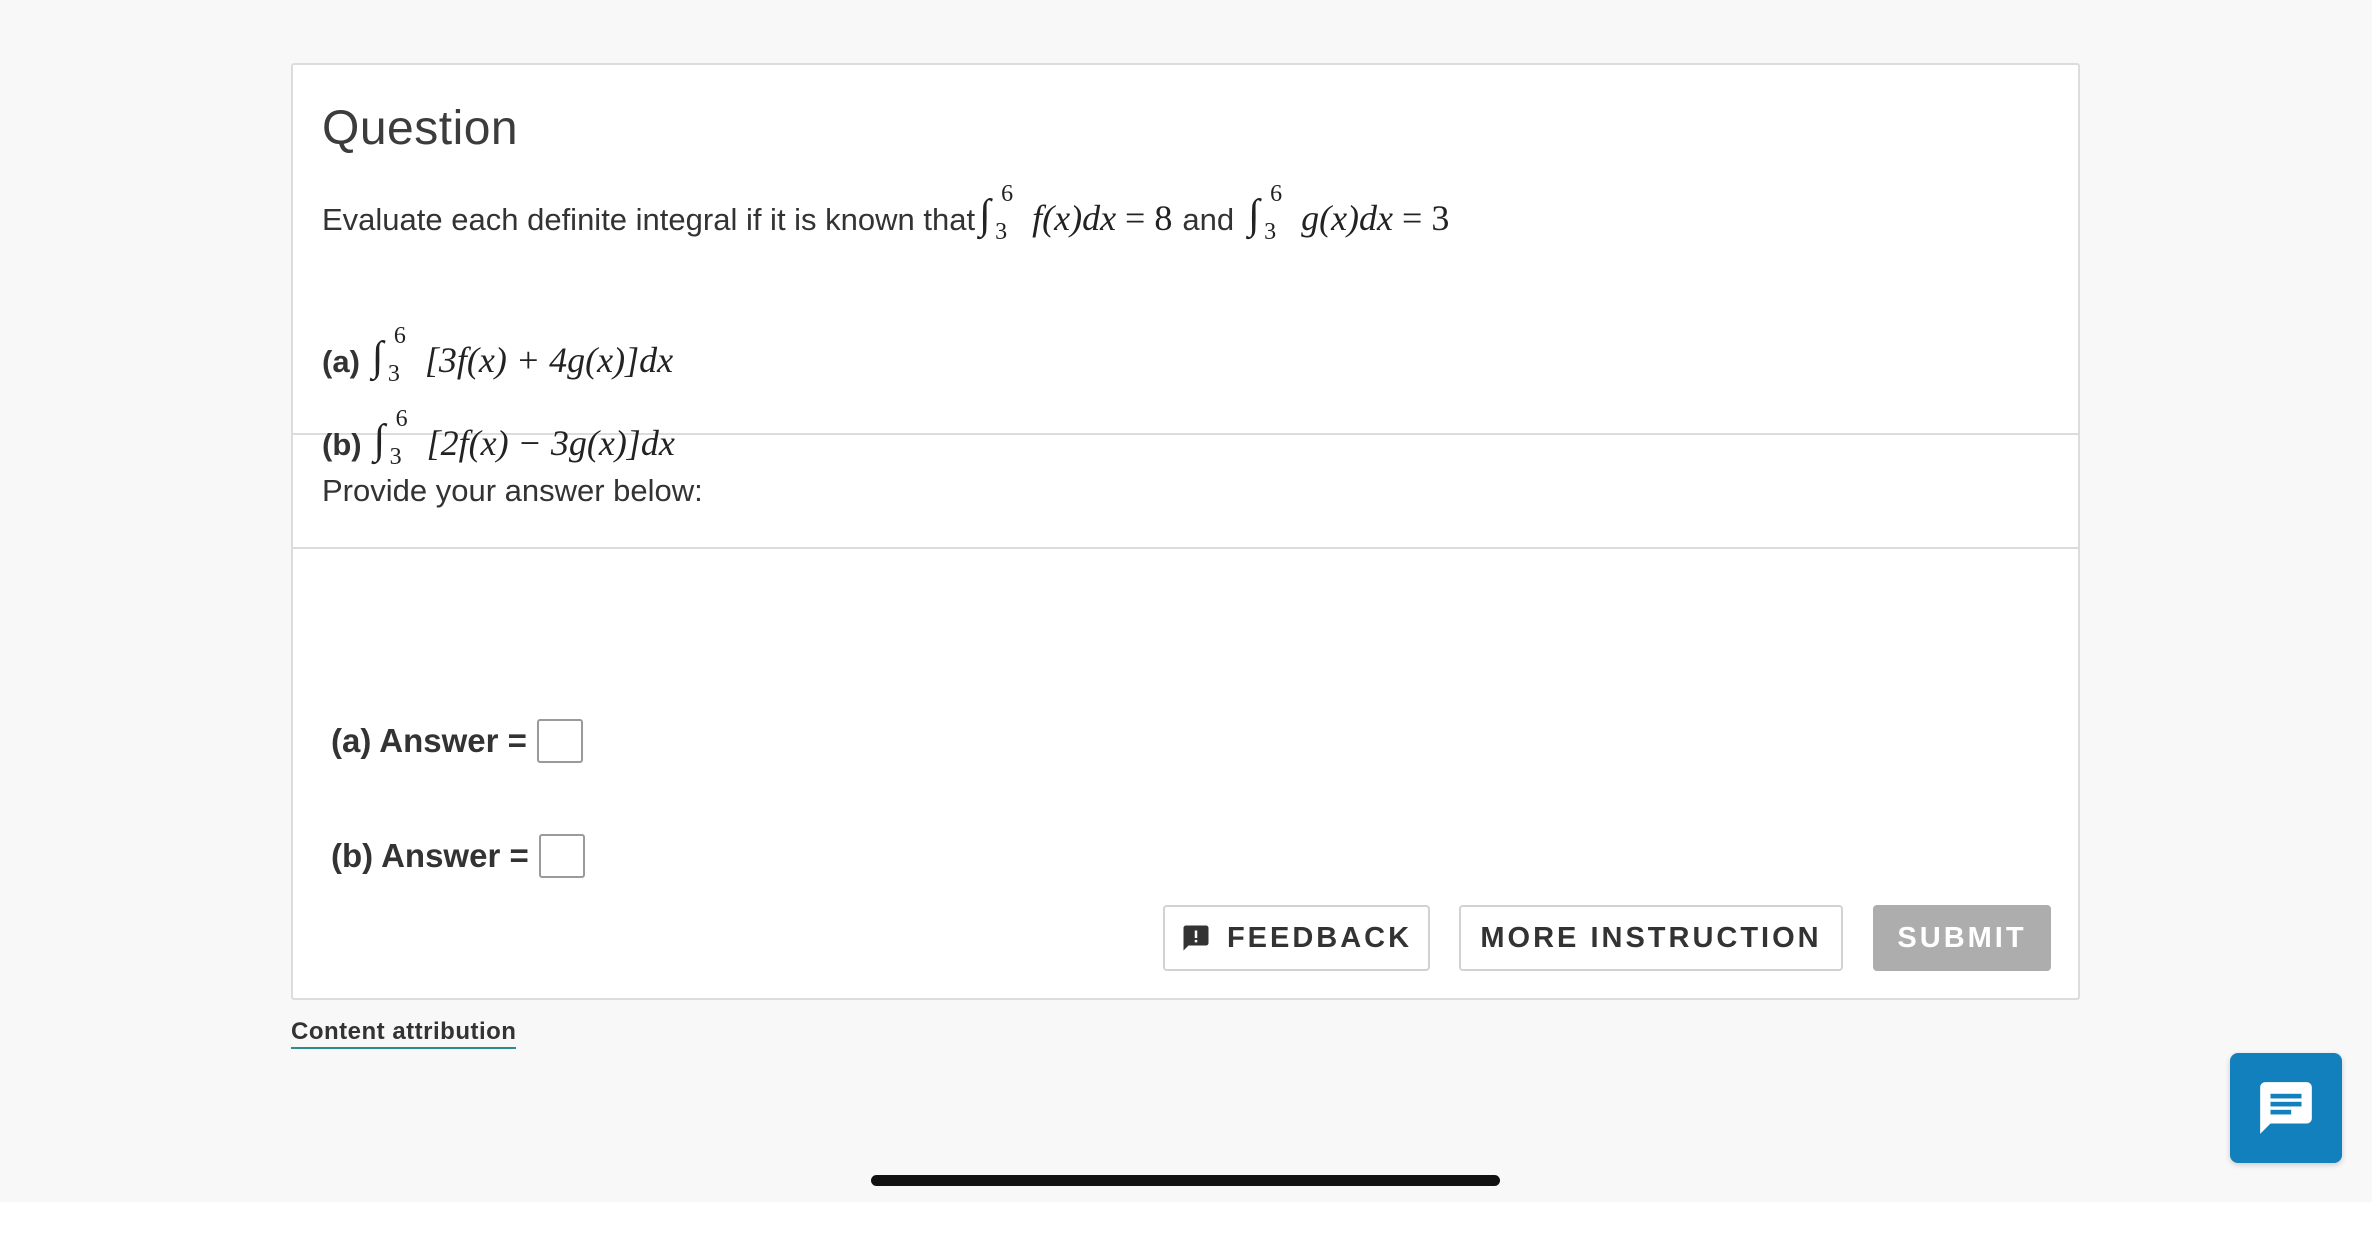  I want to click on more-instruction-label: MORE INSTRUCTION, so click(1651, 937).